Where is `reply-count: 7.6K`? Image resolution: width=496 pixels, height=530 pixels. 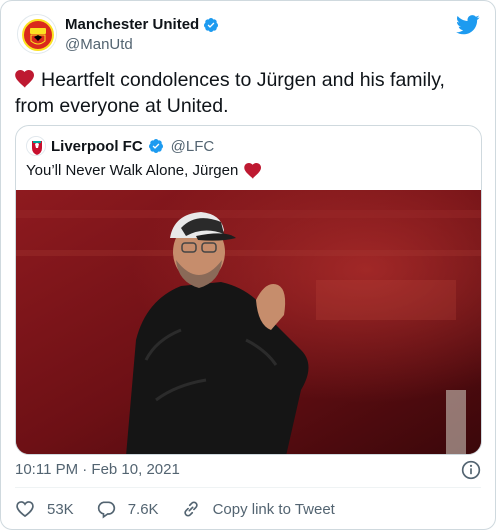 reply-count: 7.6K is located at coordinates (143, 509).